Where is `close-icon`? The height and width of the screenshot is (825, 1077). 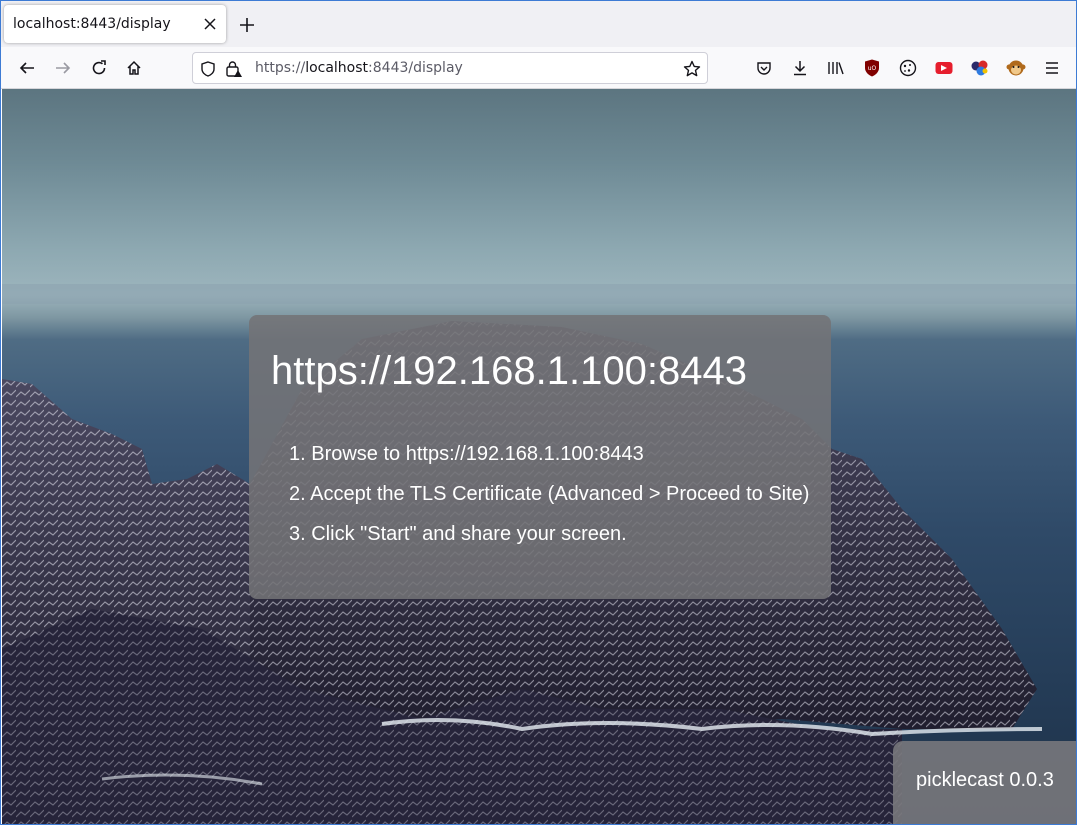
close-icon is located at coordinates (210, 24).